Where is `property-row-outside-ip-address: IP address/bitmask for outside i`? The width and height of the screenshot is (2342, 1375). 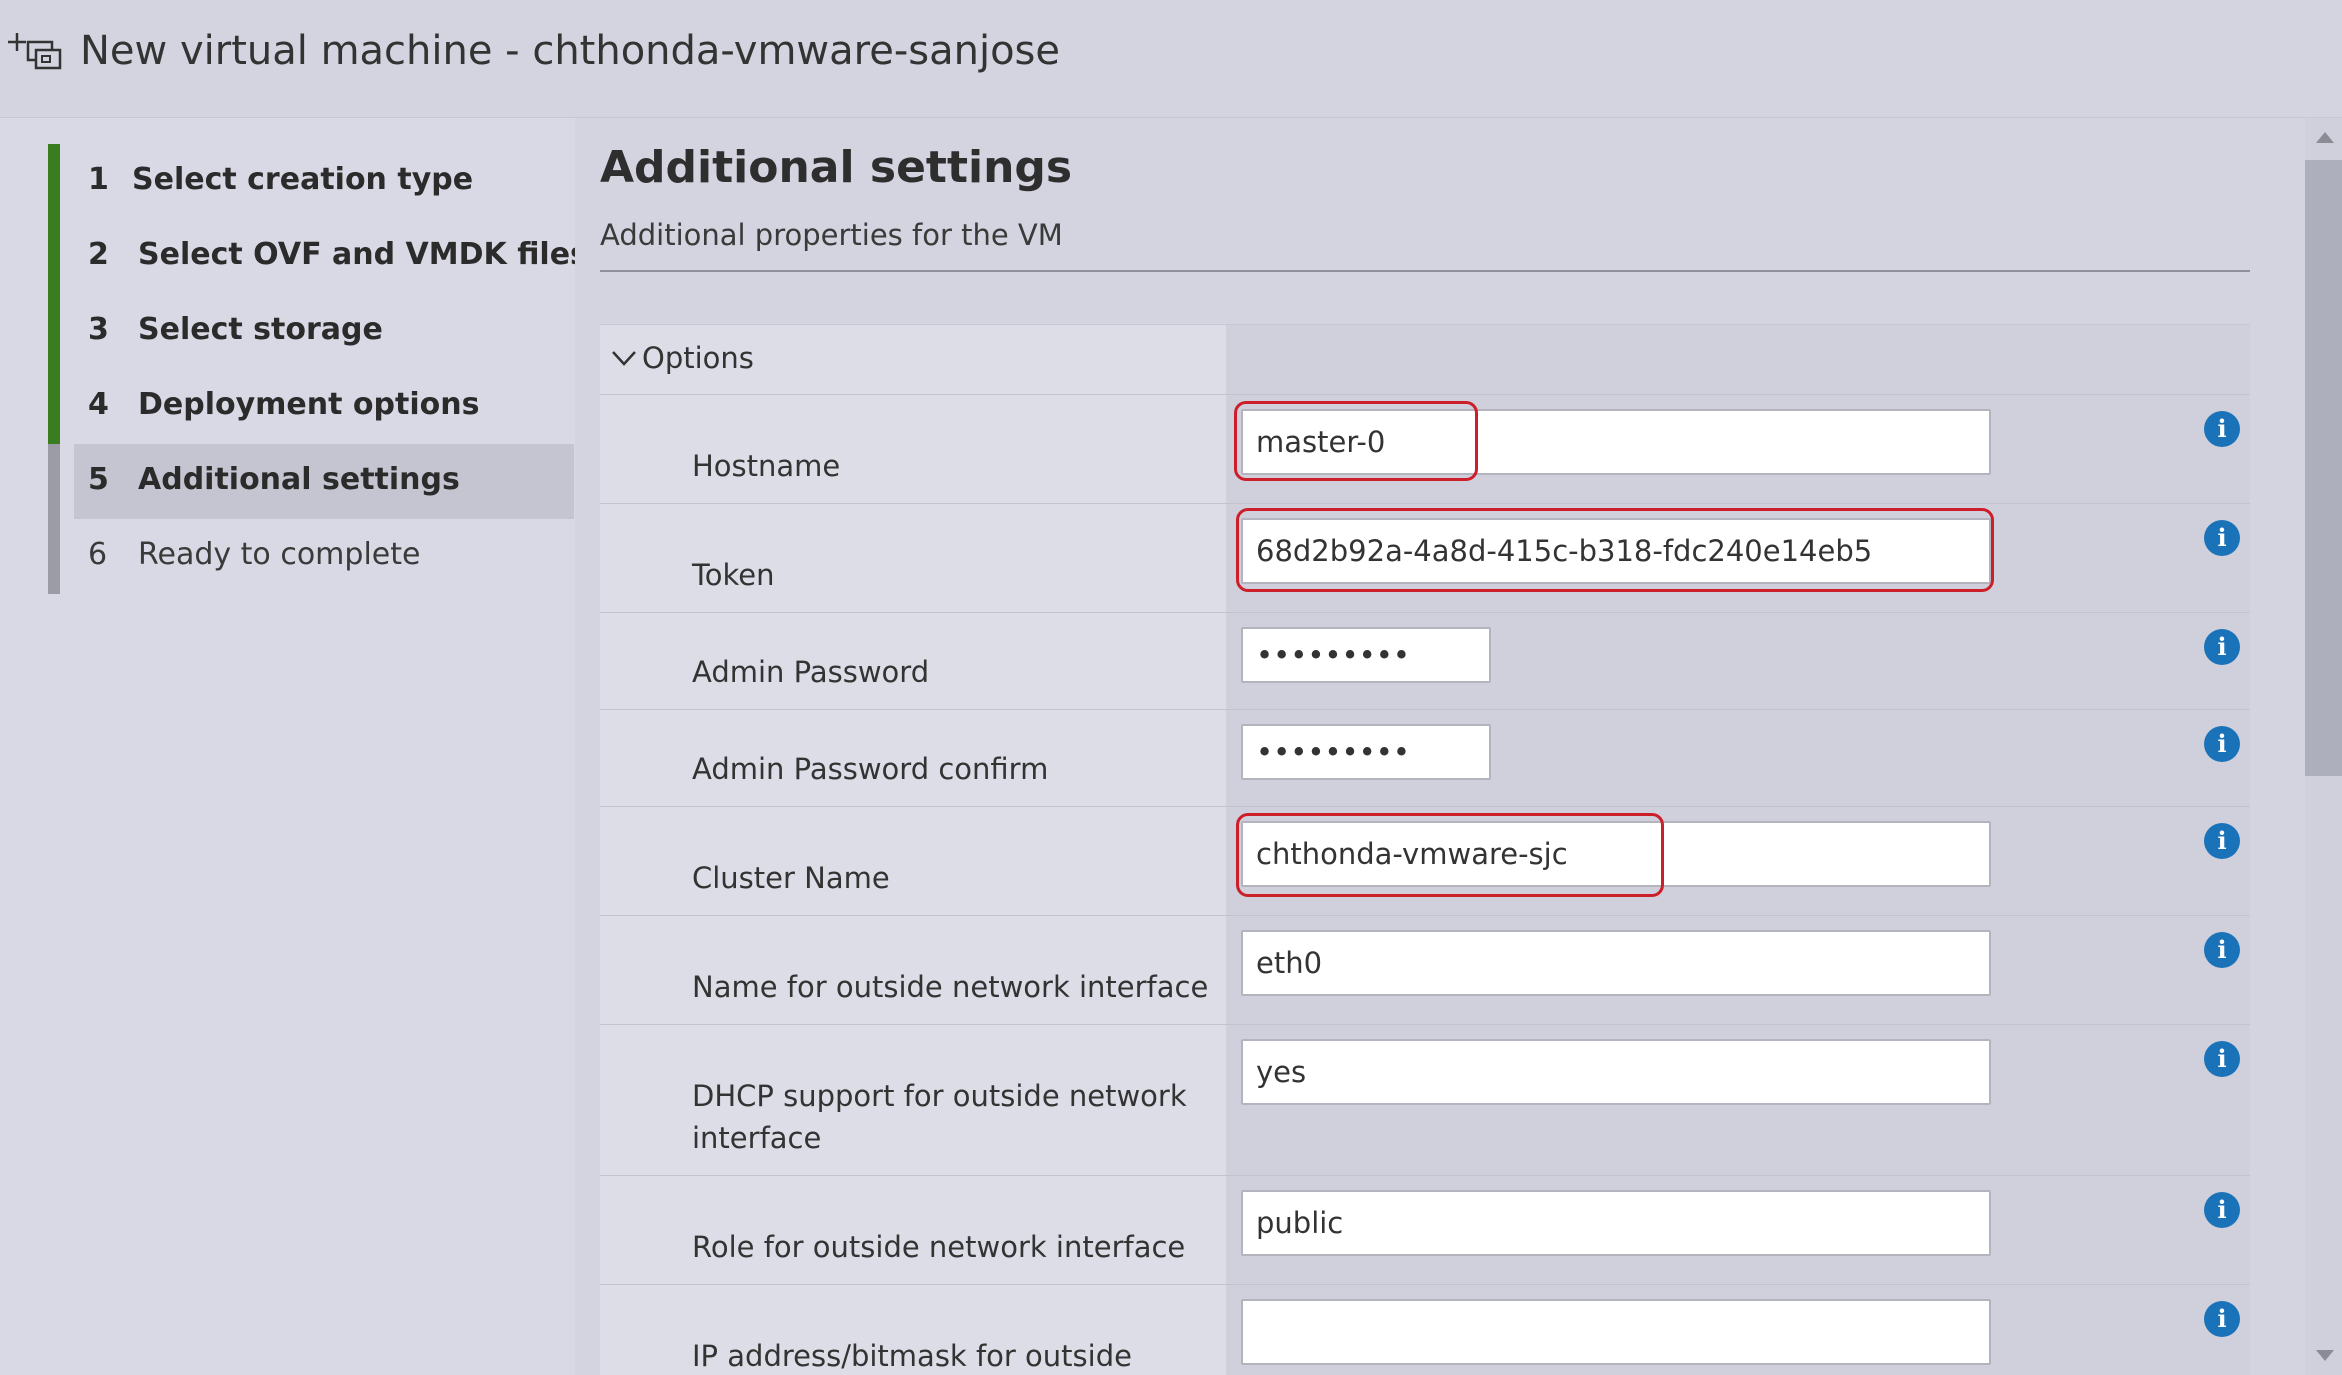
property-row-outside-ip-address: IP address/bitmask for outside i is located at coordinates (1425, 1330).